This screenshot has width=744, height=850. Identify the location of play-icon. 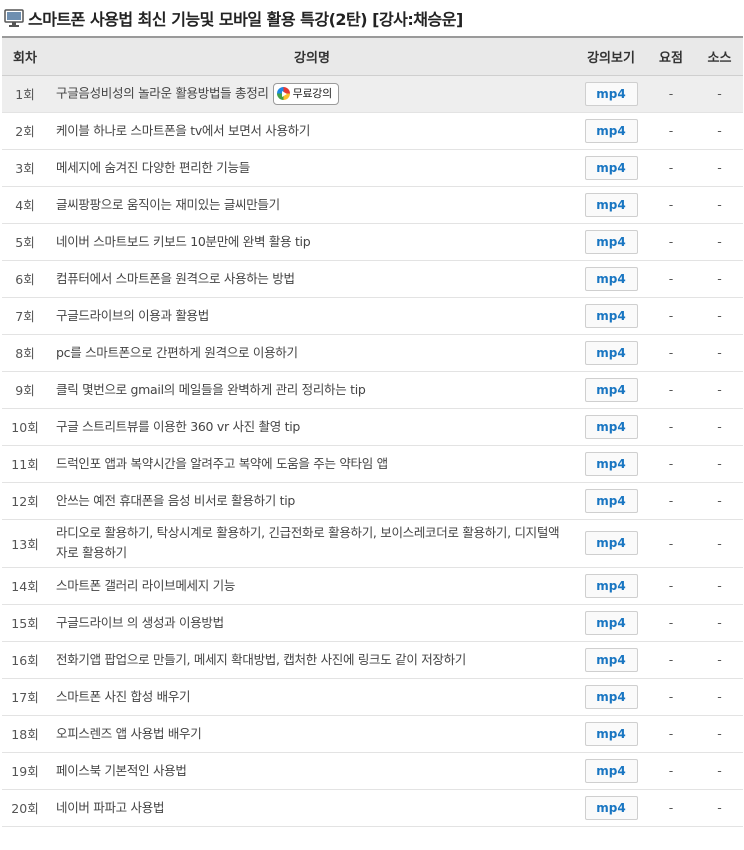
(283, 93).